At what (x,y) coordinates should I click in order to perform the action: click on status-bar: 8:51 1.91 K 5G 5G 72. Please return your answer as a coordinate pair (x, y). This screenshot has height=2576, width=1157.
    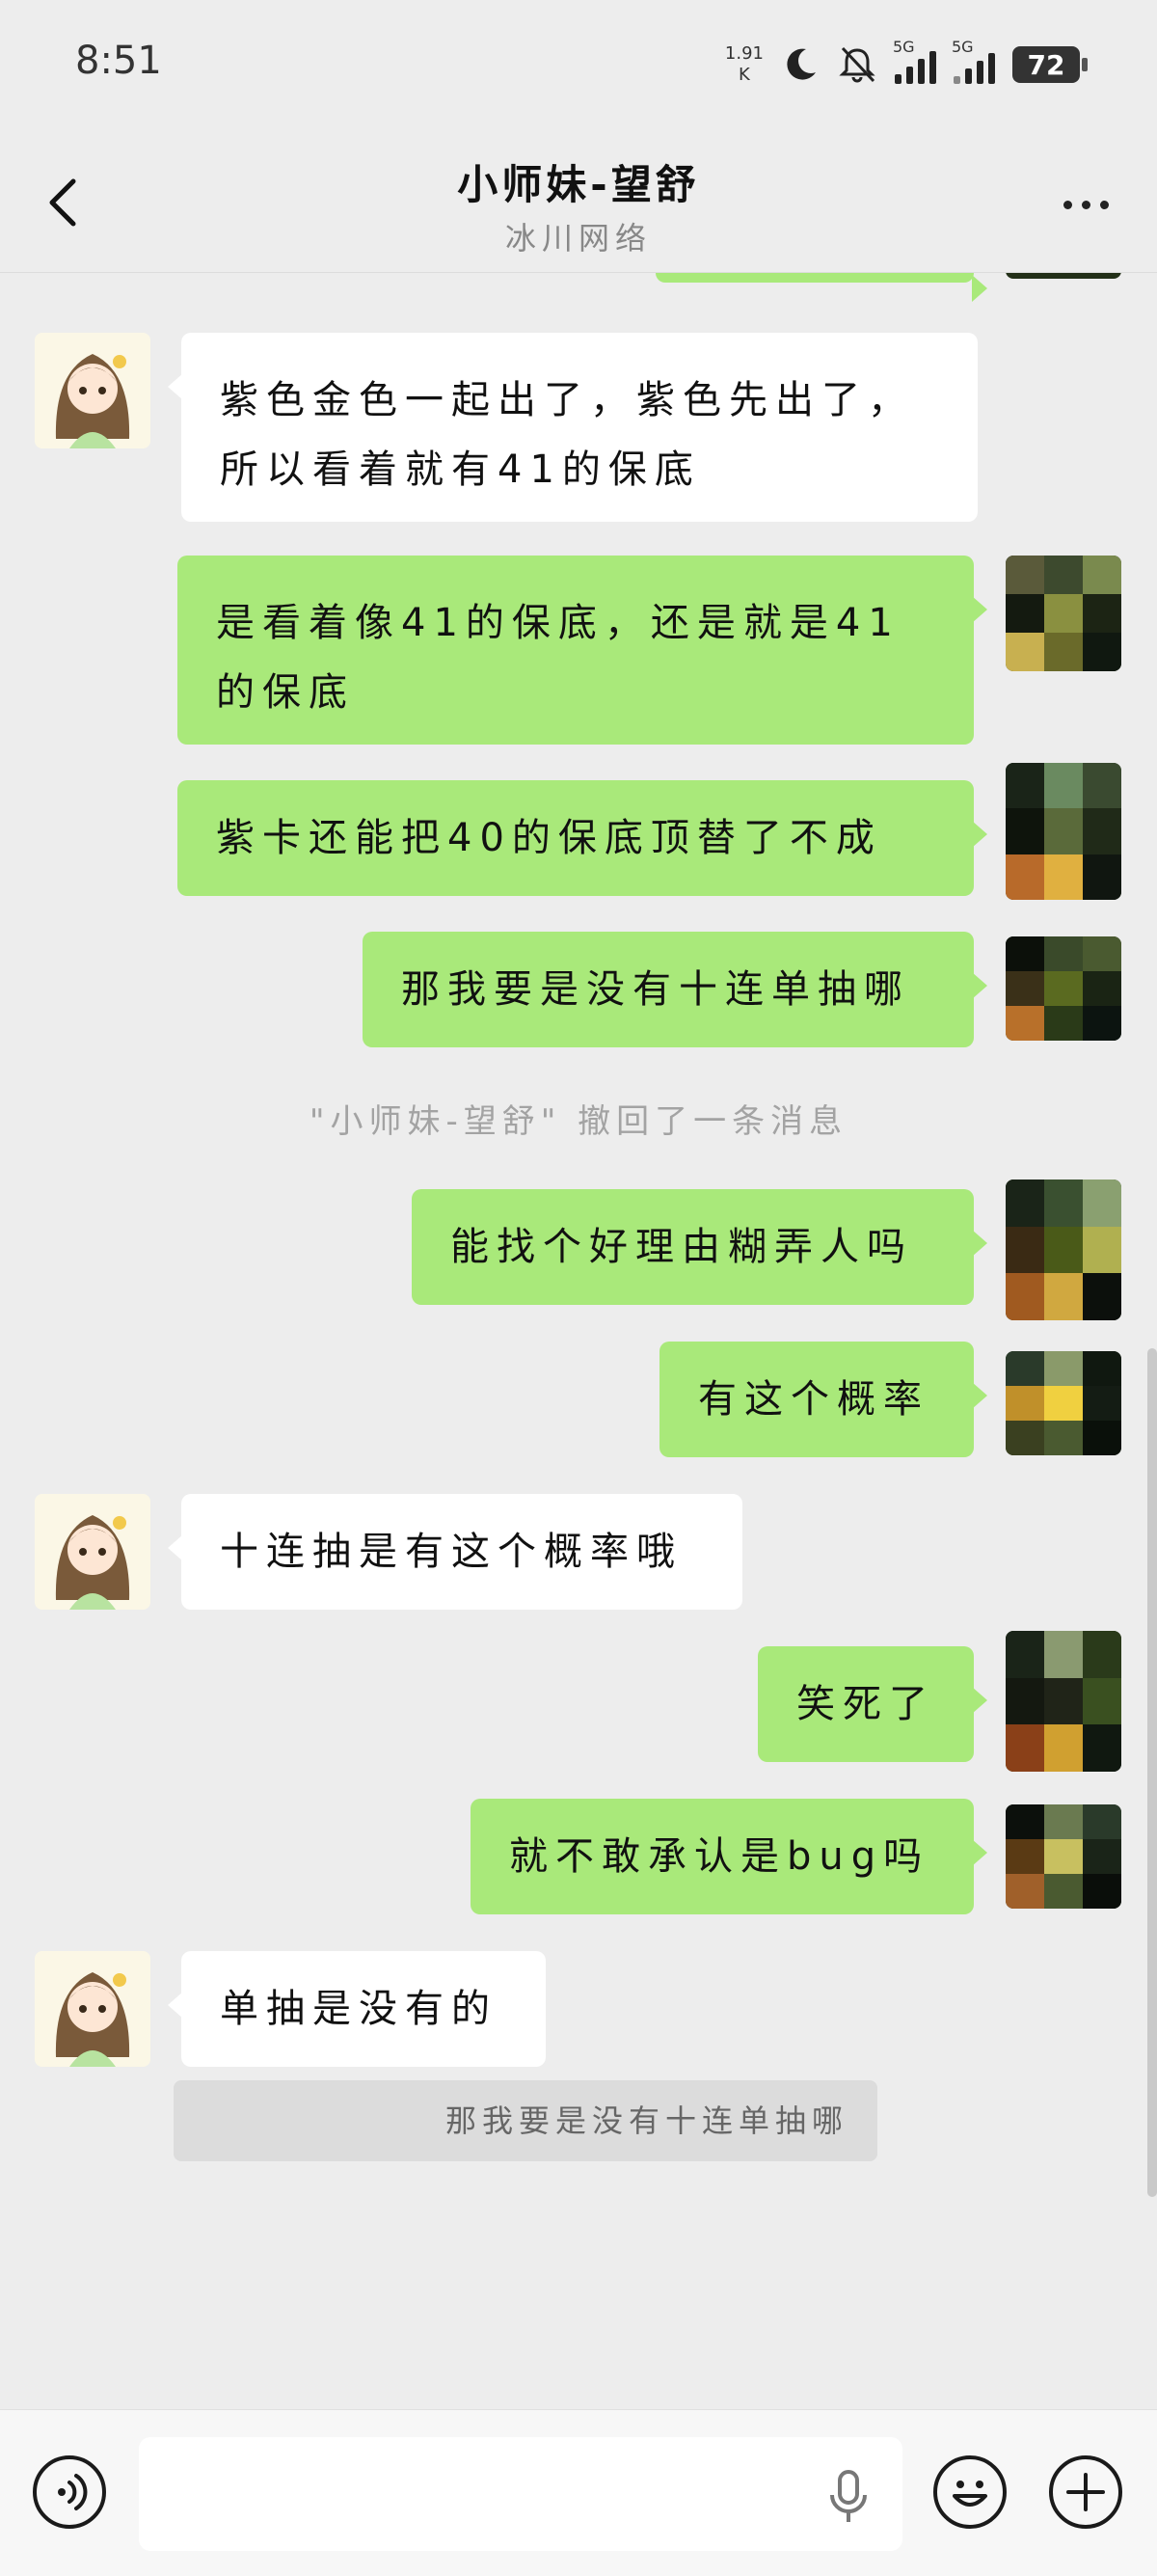
    Looking at the image, I should click on (578, 62).